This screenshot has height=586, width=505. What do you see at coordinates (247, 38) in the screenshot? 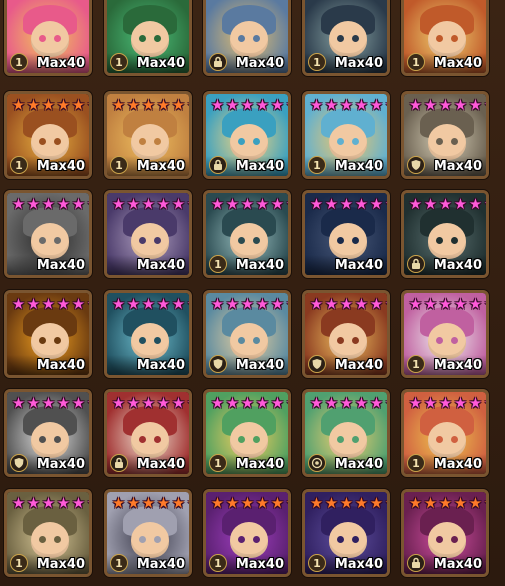
I see `monster-card: Max40` at bounding box center [247, 38].